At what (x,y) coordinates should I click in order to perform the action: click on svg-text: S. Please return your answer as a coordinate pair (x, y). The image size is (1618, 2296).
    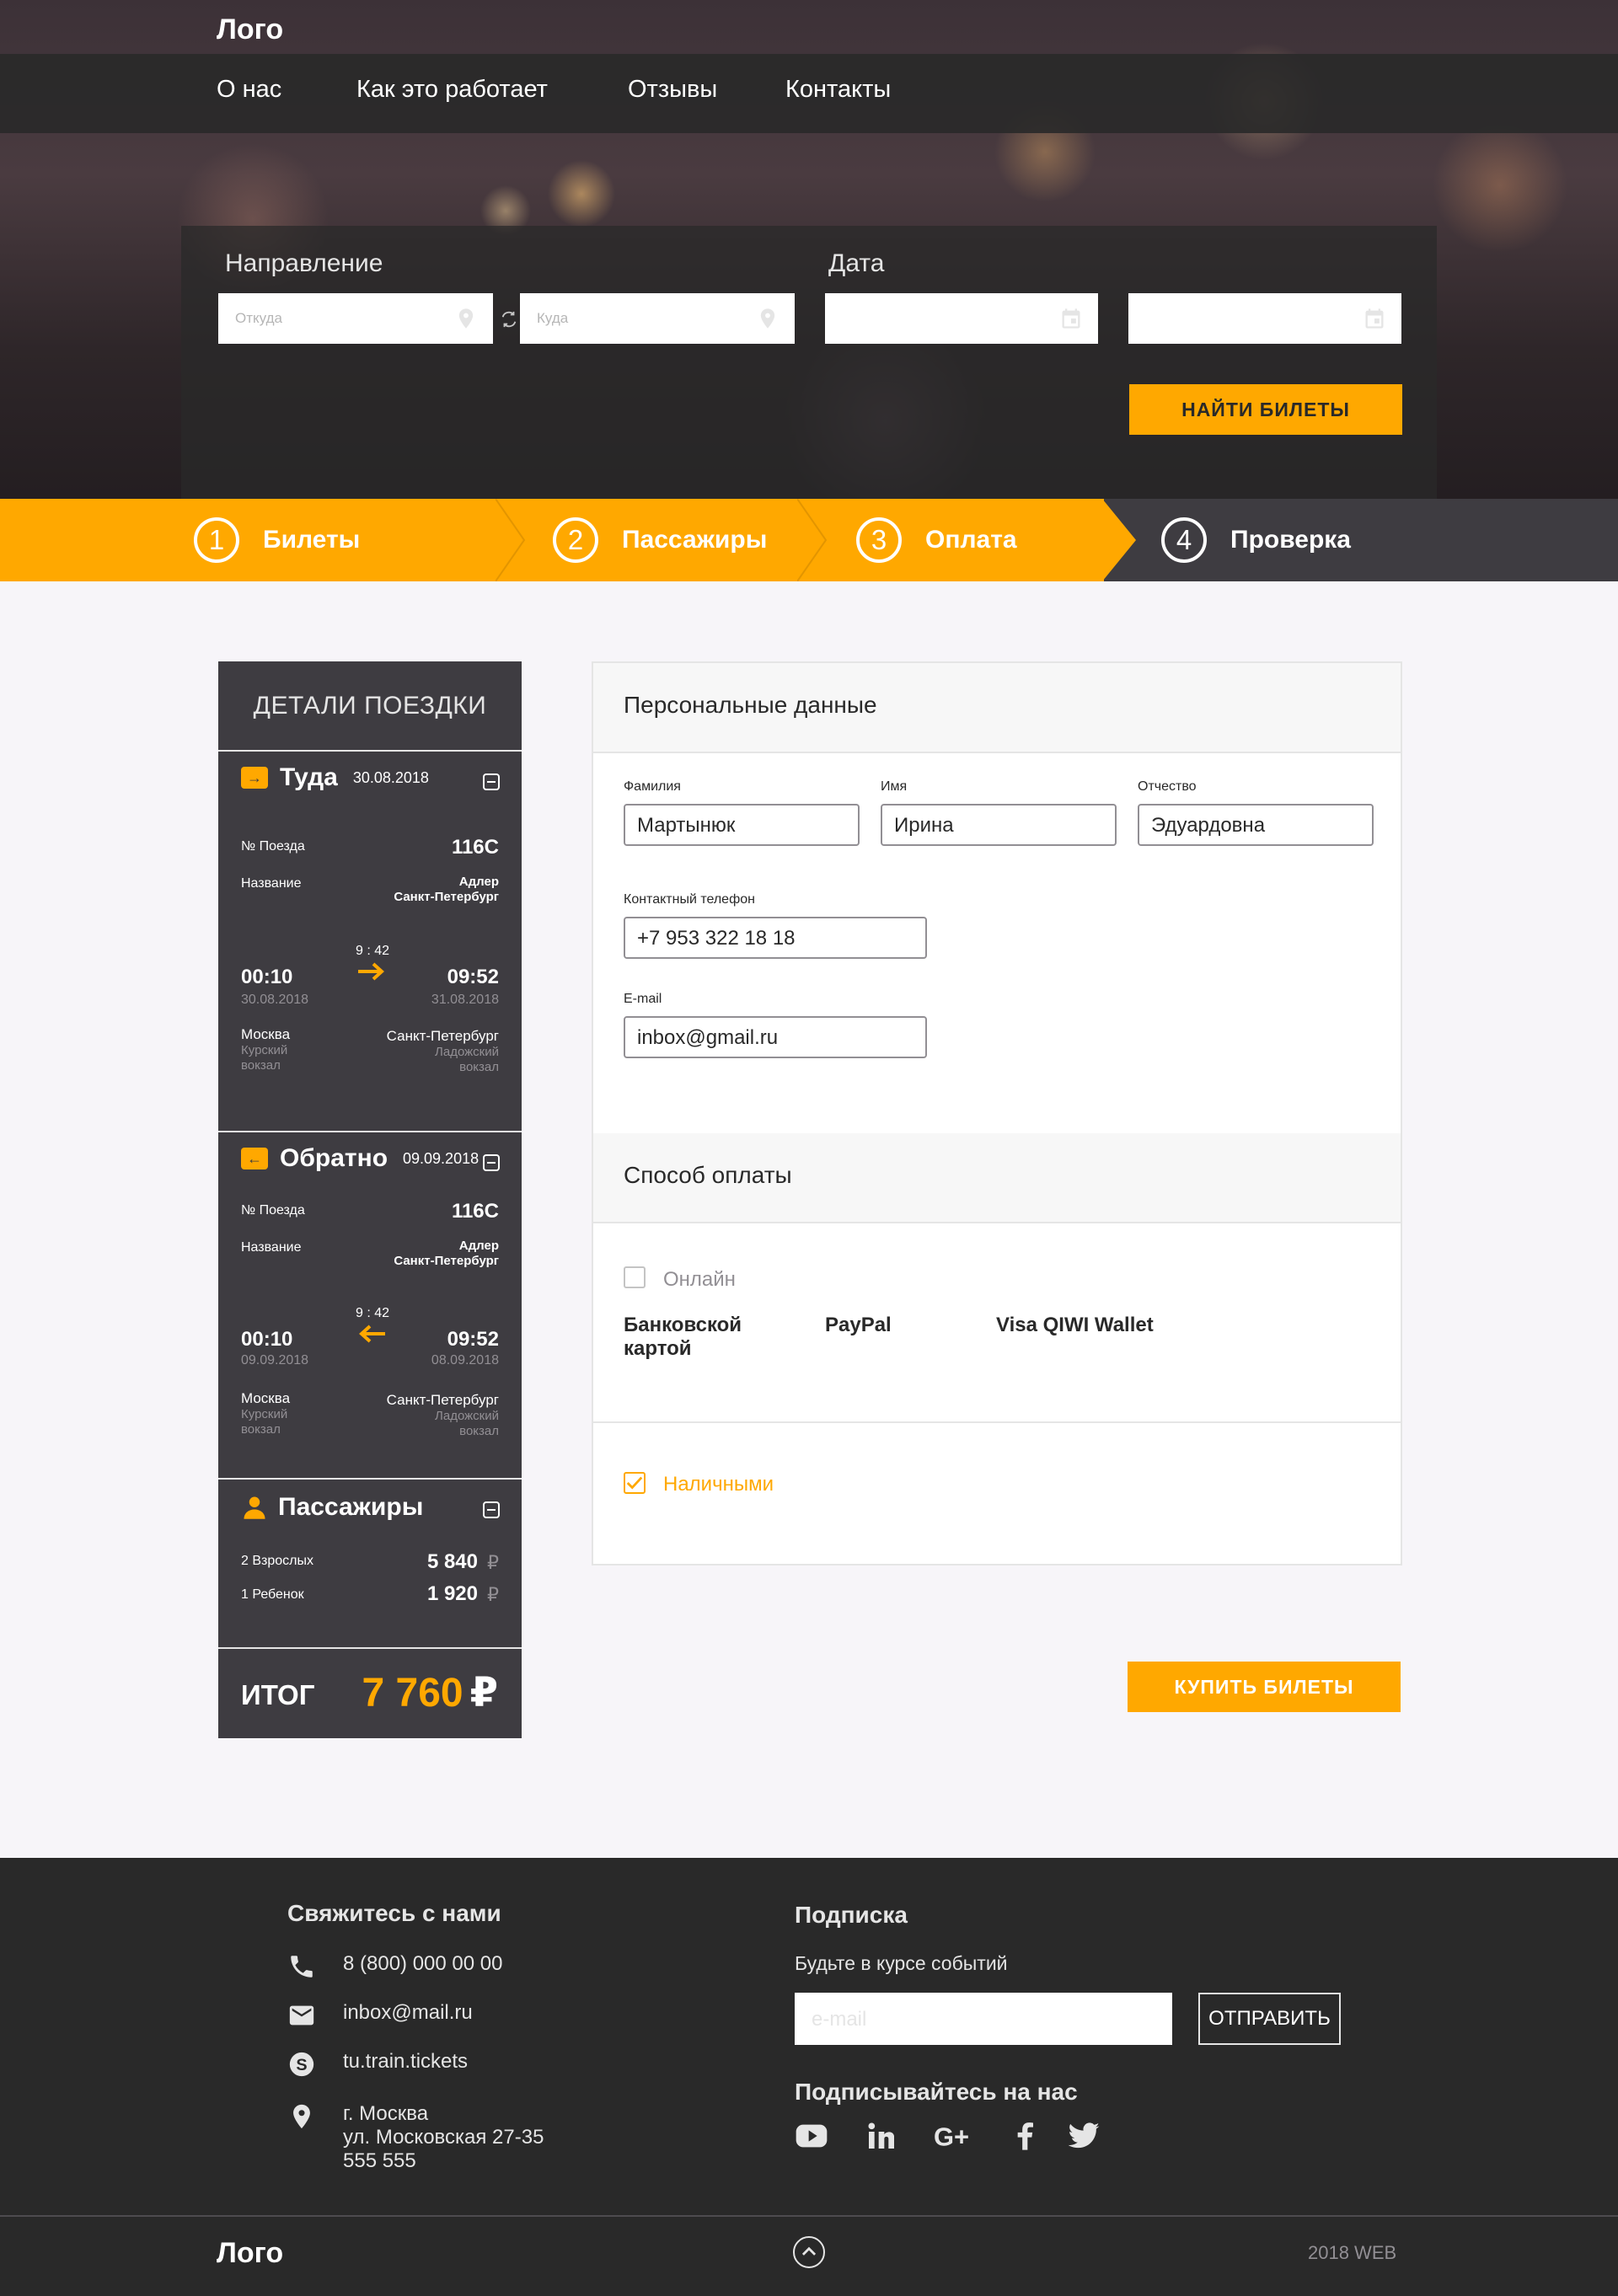
    Looking at the image, I should click on (301, 2065).